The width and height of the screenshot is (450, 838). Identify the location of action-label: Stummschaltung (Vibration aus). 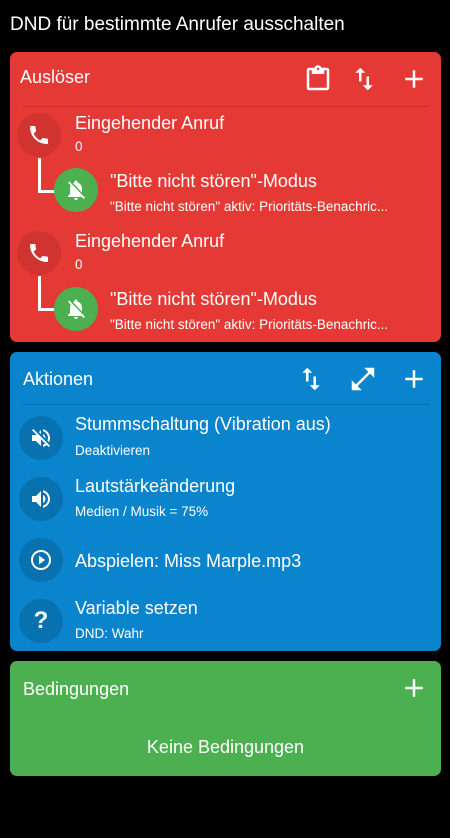
(203, 424).